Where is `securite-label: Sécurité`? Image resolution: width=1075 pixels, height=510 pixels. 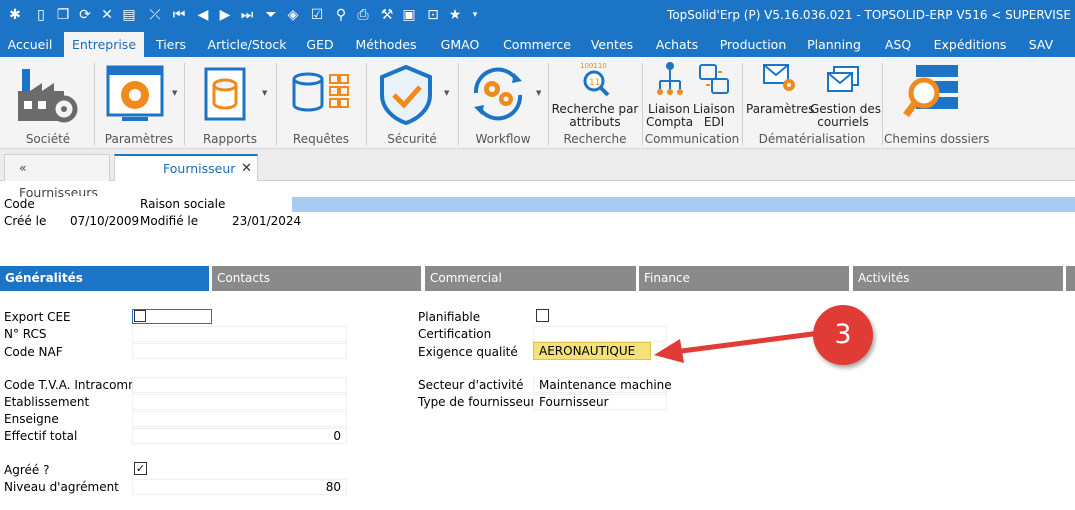 securite-label: Sécurité is located at coordinates (412, 139).